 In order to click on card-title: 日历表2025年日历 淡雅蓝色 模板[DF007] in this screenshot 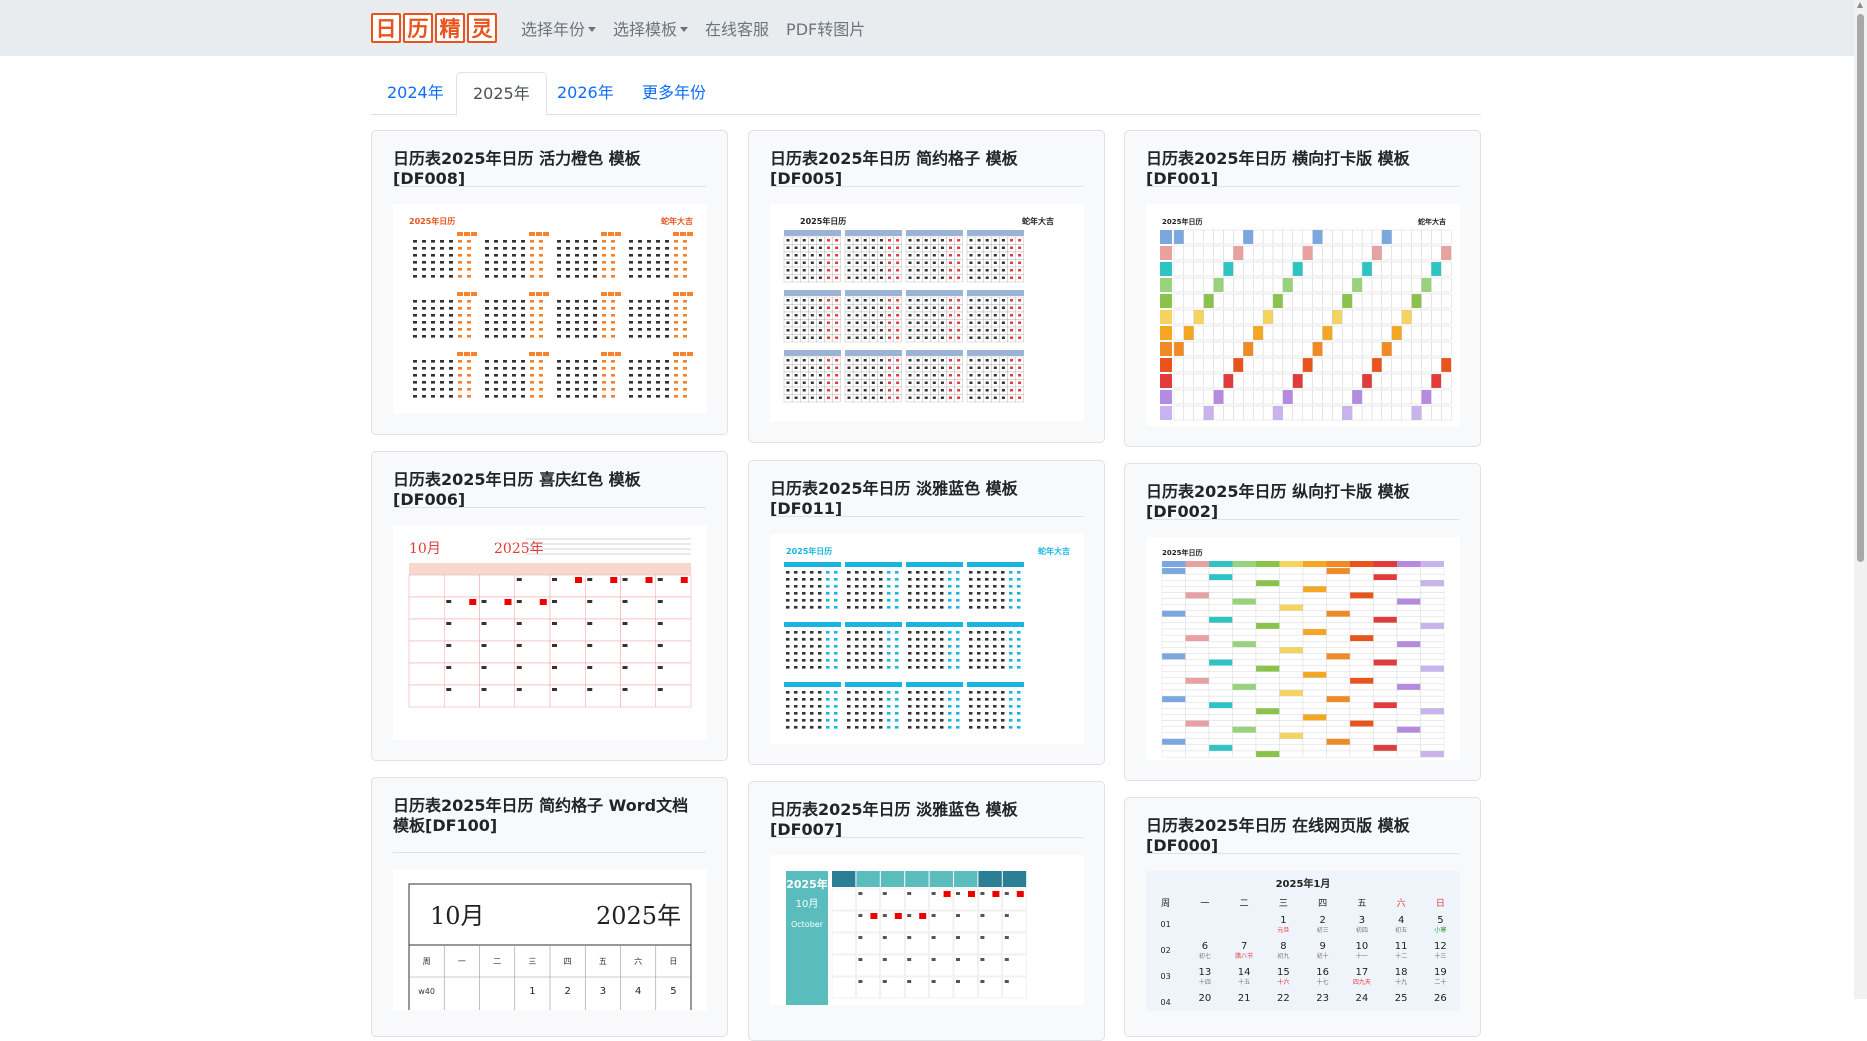, I will do `click(926, 820)`.